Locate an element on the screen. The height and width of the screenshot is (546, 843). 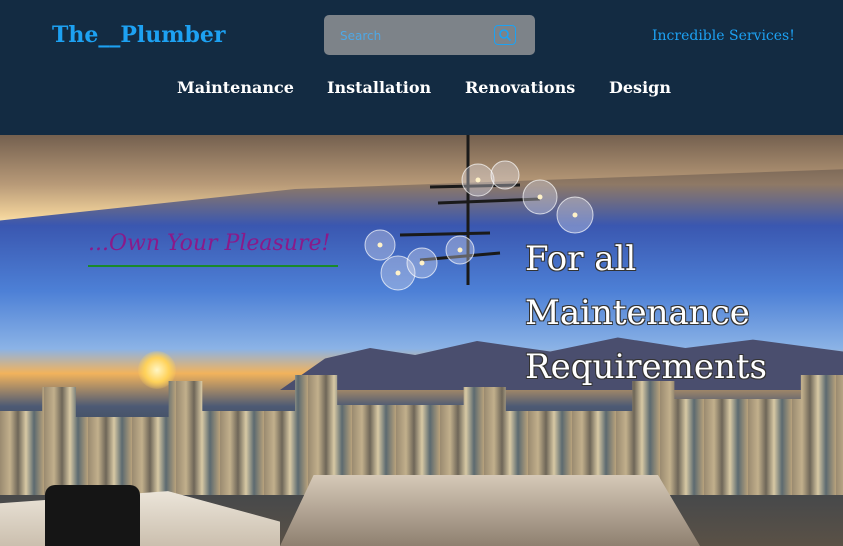
hero-heading-line: Maintenance is located at coordinates (637, 313).